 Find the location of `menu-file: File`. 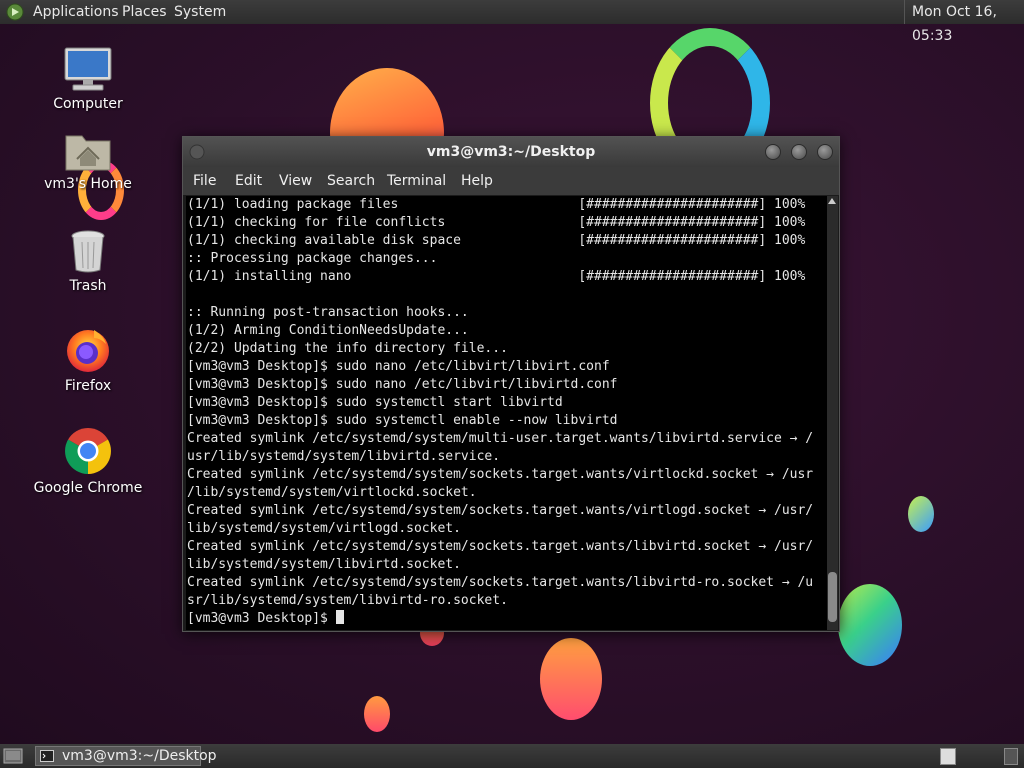

menu-file: File is located at coordinates (204, 181).